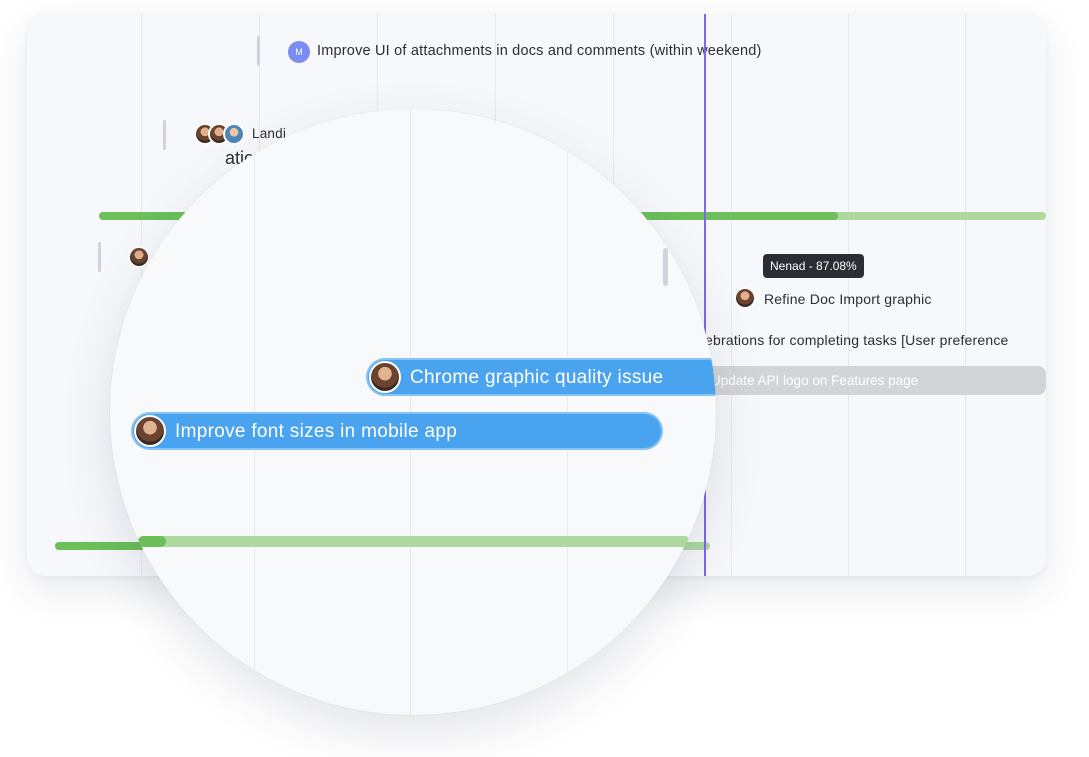  Describe the element at coordinates (299, 52) in the screenshot. I see `assignee-avatar: M` at that location.